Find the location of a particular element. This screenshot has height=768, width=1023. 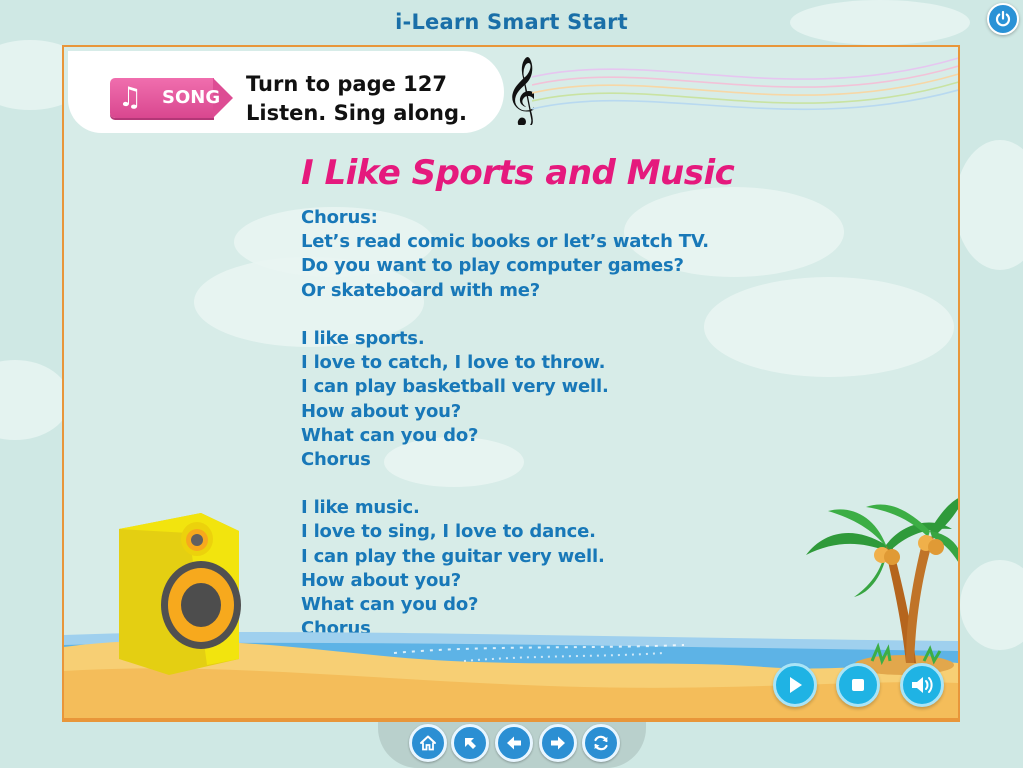

staff-waves-decoration is located at coordinates (745, 84).